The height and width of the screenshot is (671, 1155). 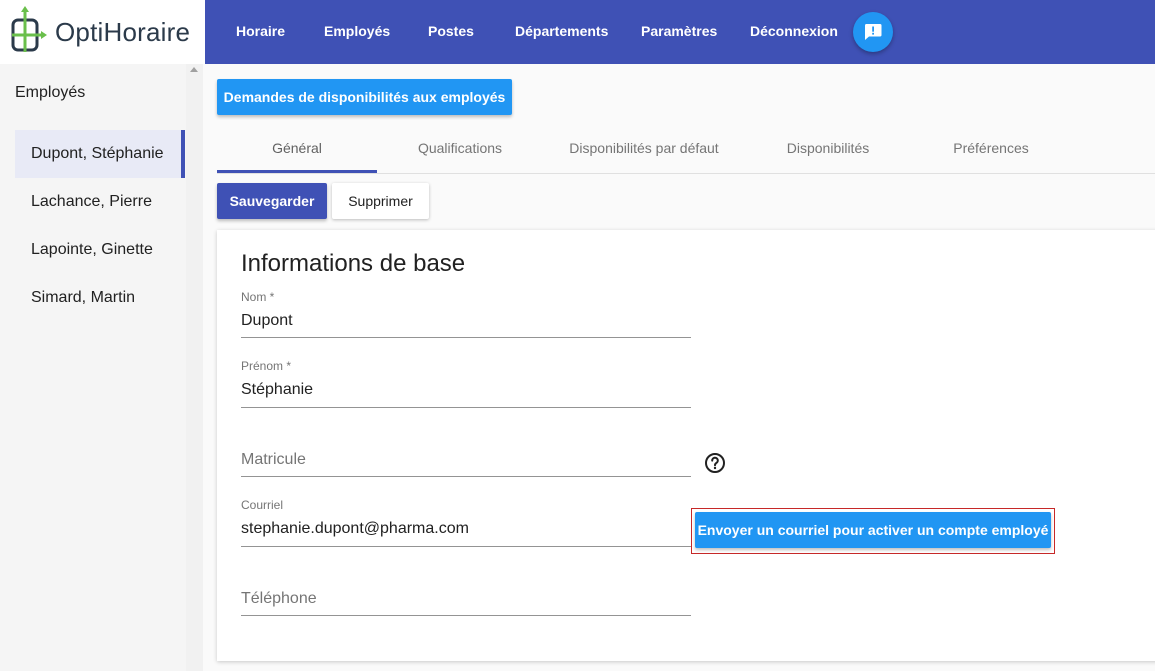 What do you see at coordinates (279, 599) in the screenshot?
I see `telephone-field: Téléphone` at bounding box center [279, 599].